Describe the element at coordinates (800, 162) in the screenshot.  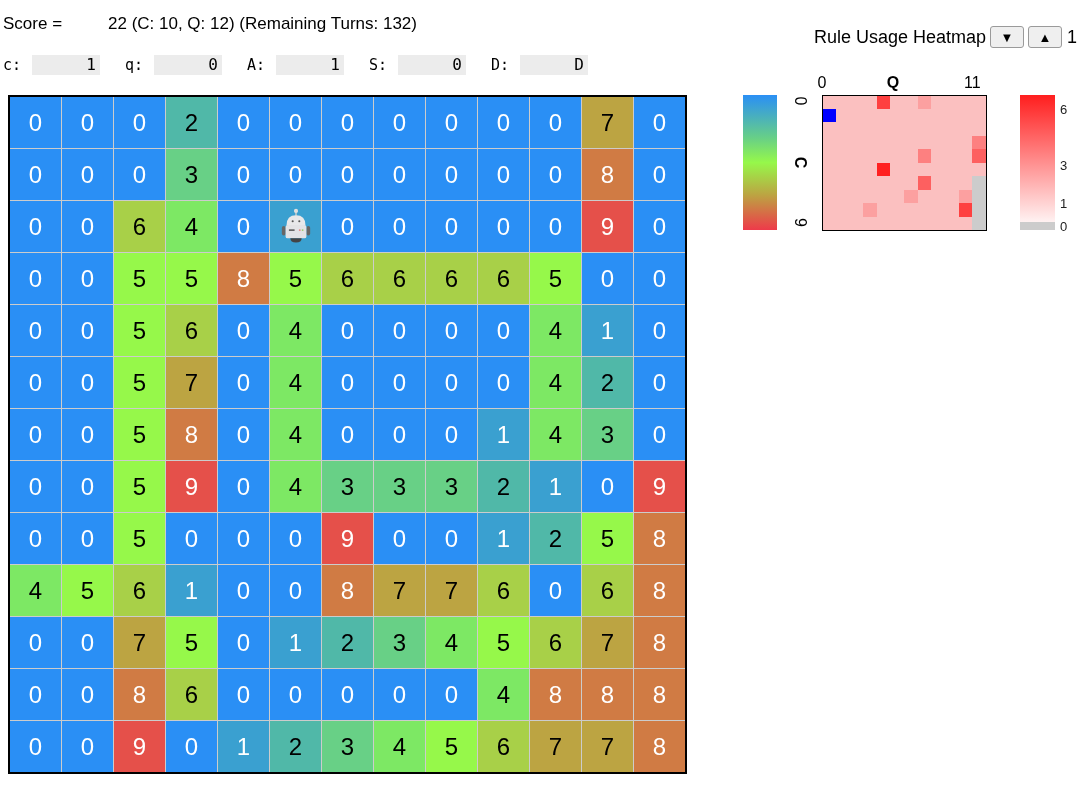
I see `axis-title: C` at that location.